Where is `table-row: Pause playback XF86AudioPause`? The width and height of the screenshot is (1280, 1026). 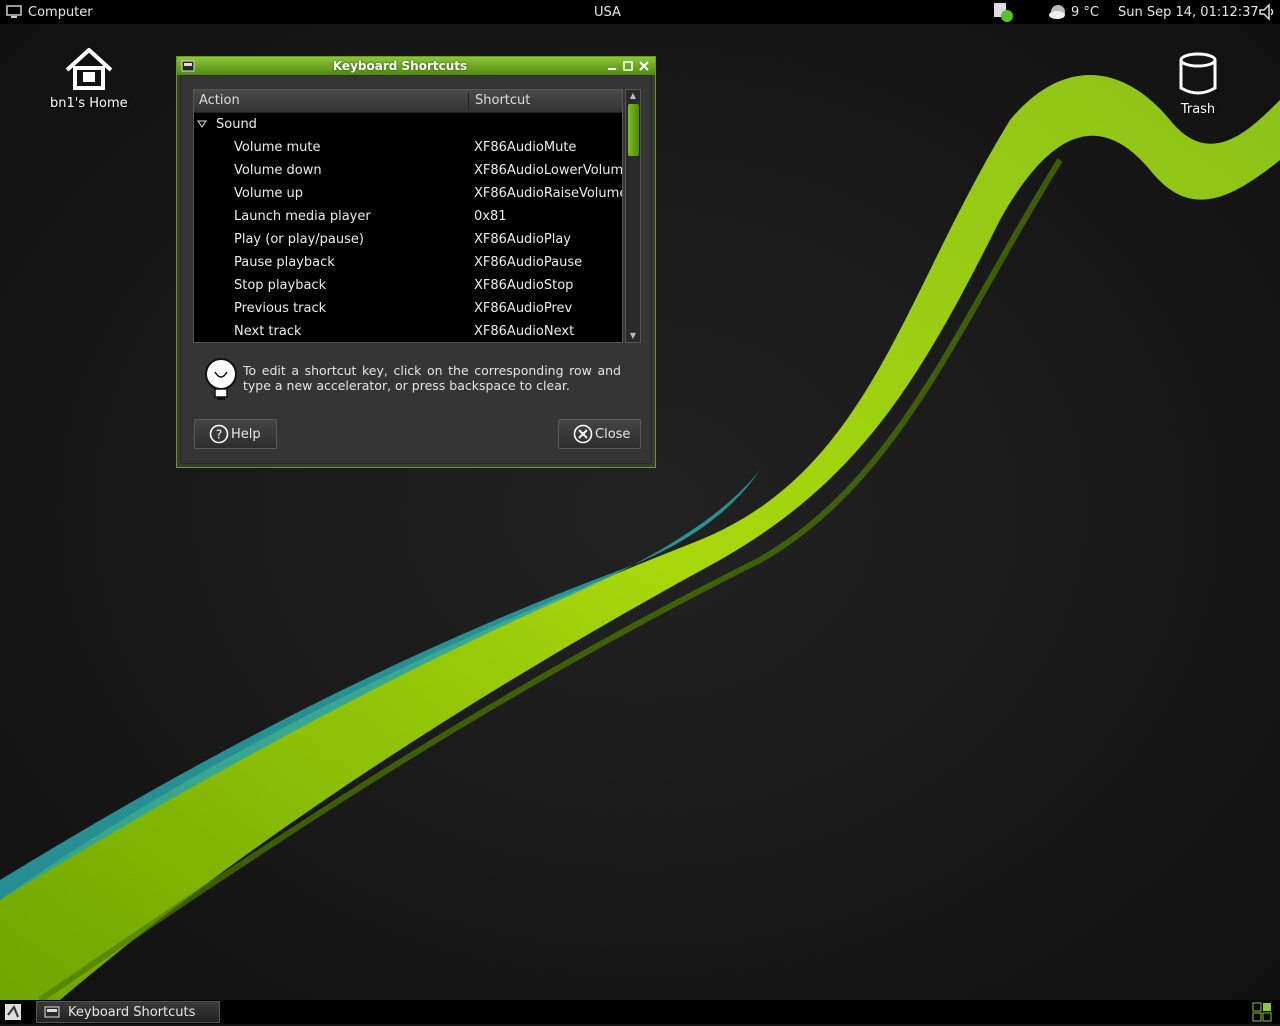
table-row: Pause playback XF86AudioPause is located at coordinates (408, 262).